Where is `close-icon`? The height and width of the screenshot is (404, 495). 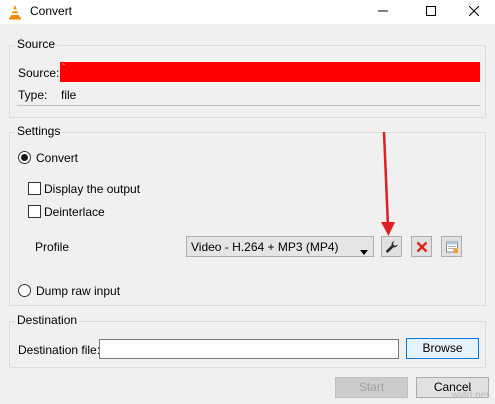
close-icon is located at coordinates (474, 11).